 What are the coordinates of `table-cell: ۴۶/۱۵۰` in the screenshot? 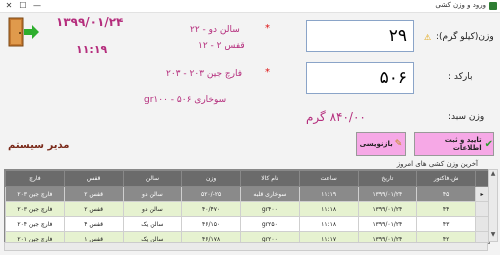 It's located at (211, 224).